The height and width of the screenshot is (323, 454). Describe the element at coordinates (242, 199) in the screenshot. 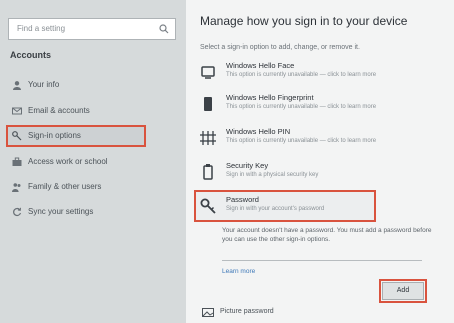

I see `option-name: Password` at that location.